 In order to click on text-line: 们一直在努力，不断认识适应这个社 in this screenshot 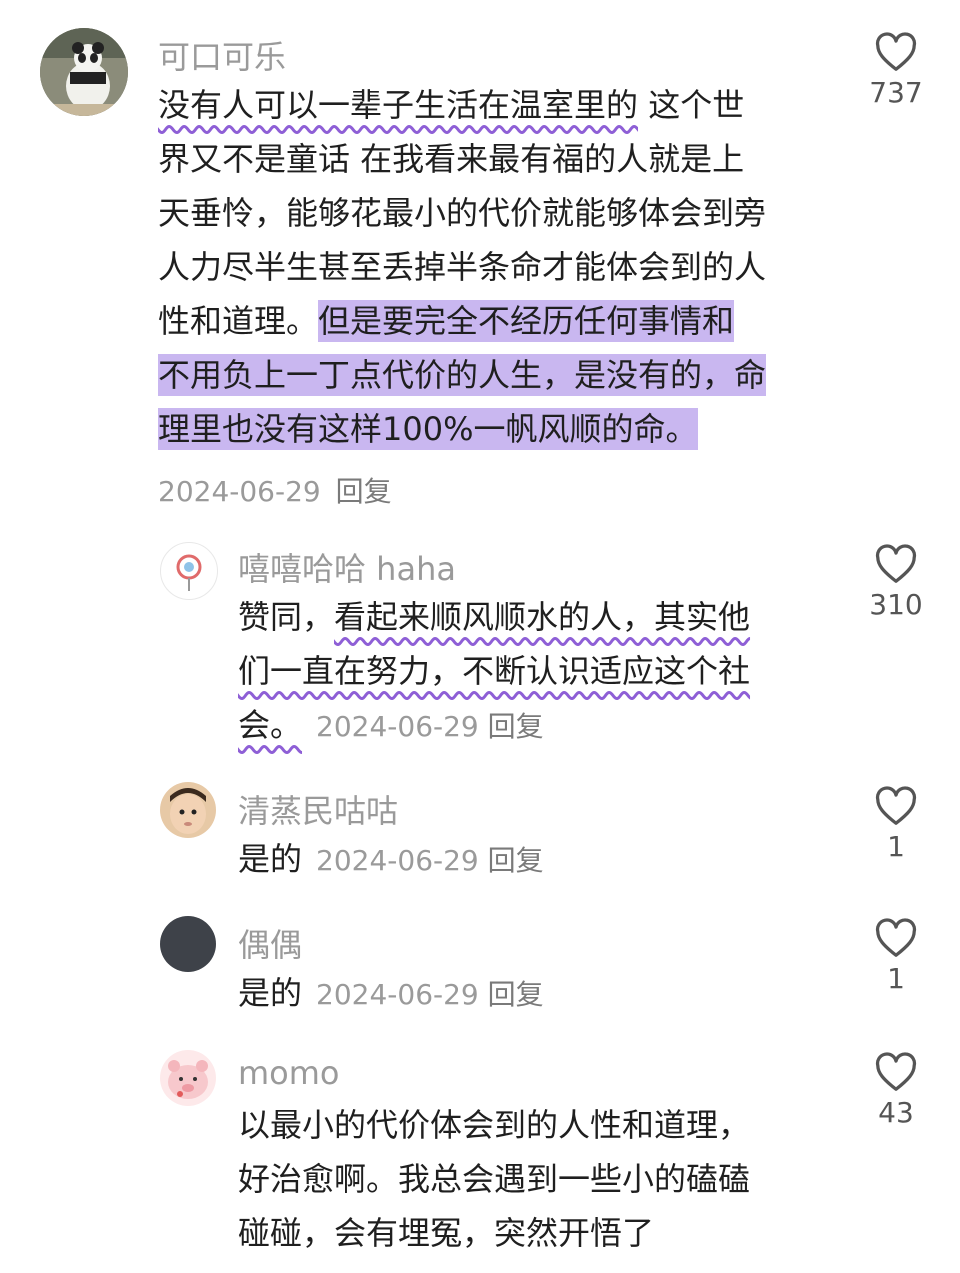, I will do `click(494, 671)`.